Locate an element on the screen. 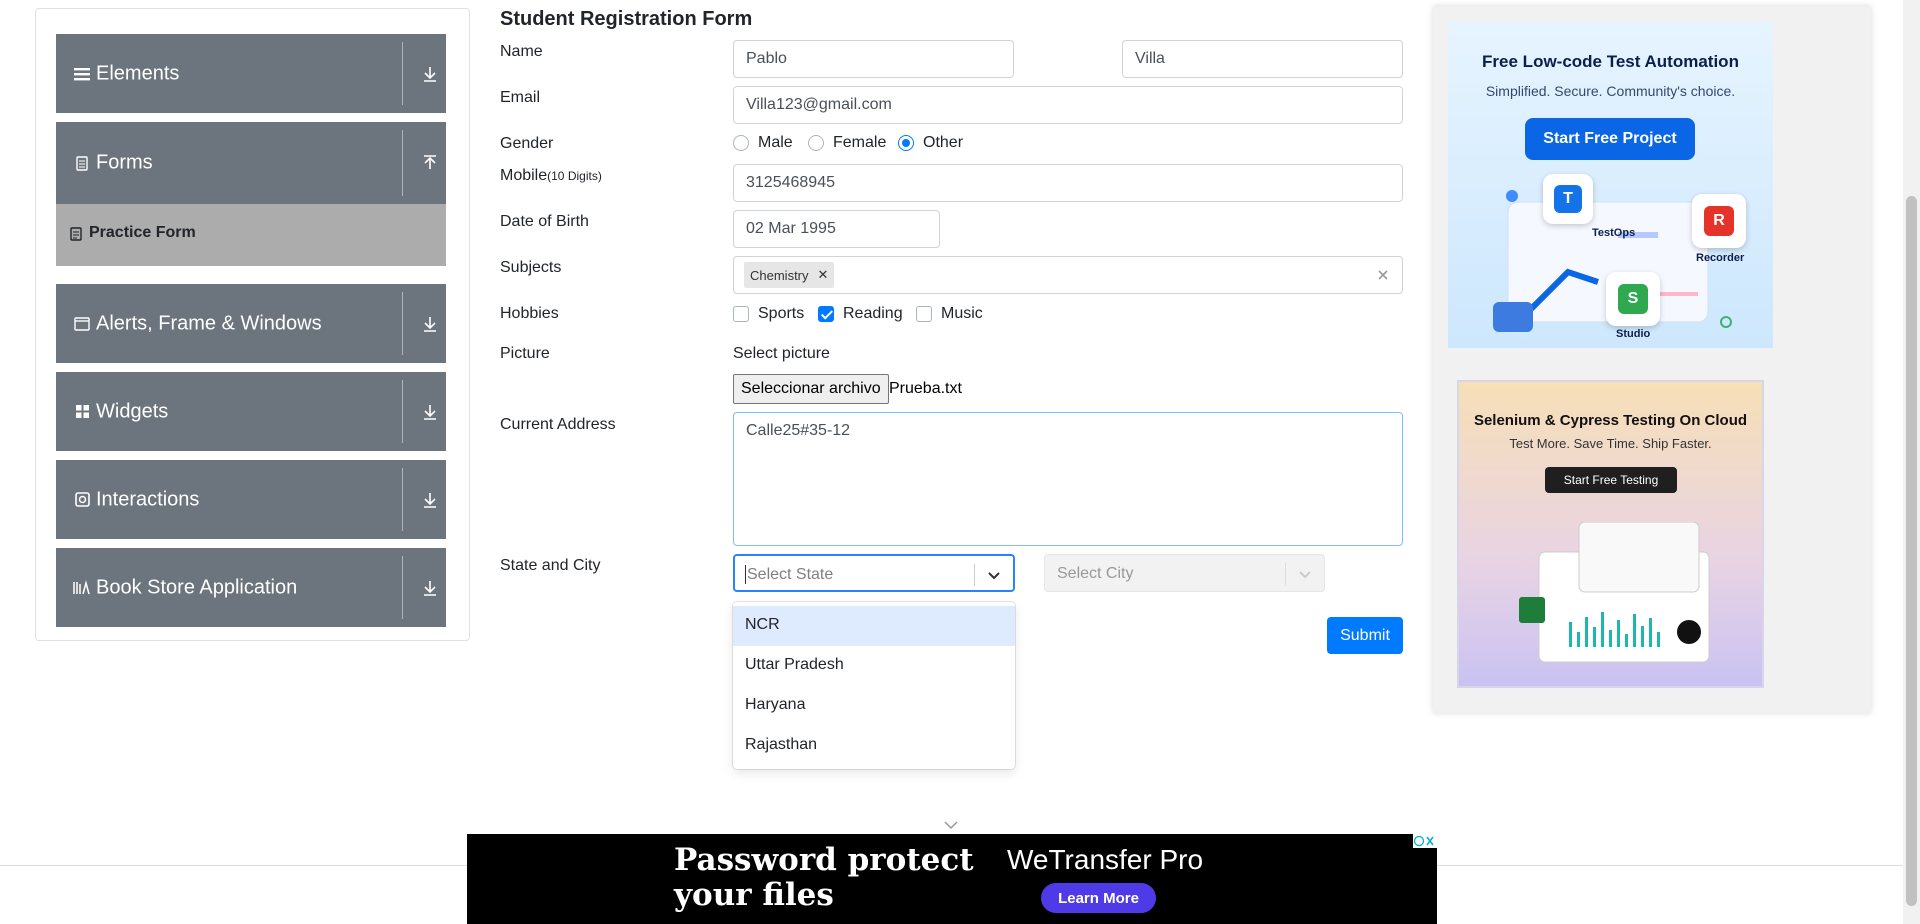  mobile-label: Mobile(10 Digits) is located at coordinates (551, 176).